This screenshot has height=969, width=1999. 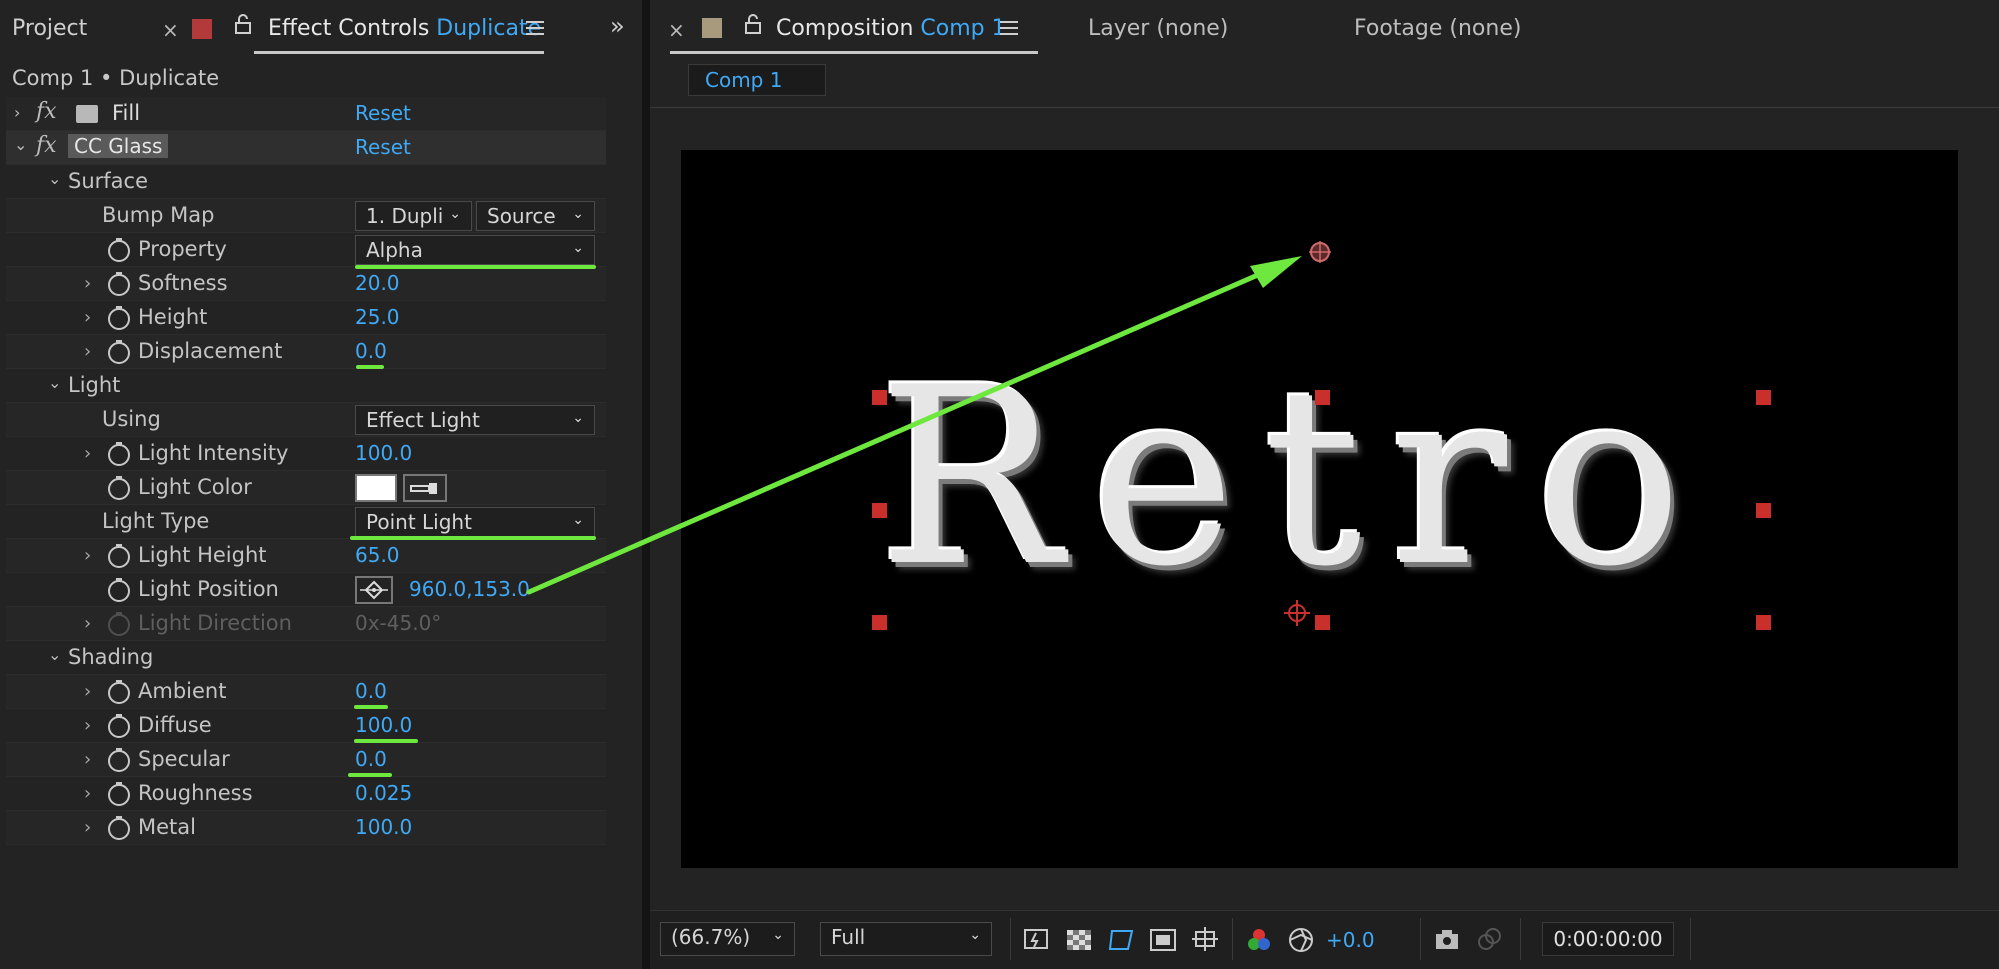 I want to click on group-surface: ⌄ Surface, so click(x=306, y=182).